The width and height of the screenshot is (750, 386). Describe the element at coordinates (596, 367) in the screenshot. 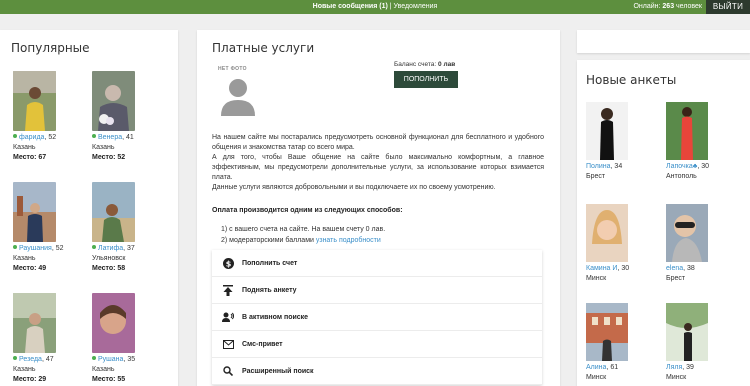

I see `person-name: Алина` at that location.